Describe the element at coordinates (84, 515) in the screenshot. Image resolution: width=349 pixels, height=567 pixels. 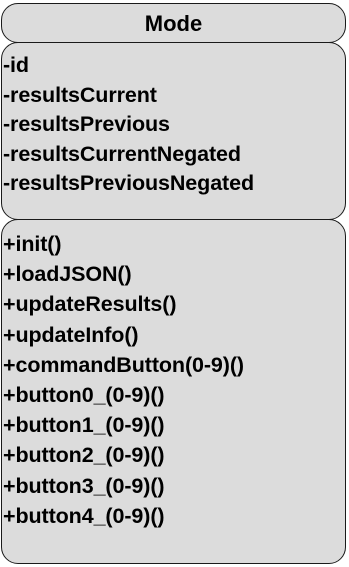
I see `operation-item: +button4_(0-9)()` at that location.